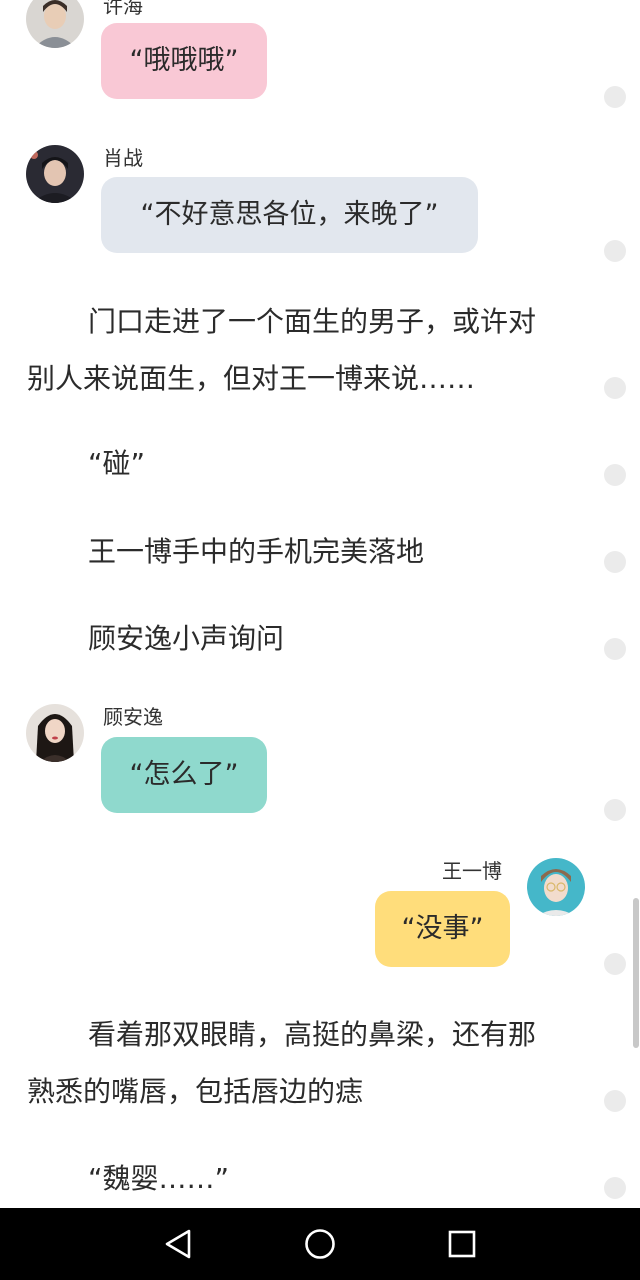 The height and width of the screenshot is (1280, 640). Describe the element at coordinates (184, 775) in the screenshot. I see `message-bubble: “怎么了”` at that location.